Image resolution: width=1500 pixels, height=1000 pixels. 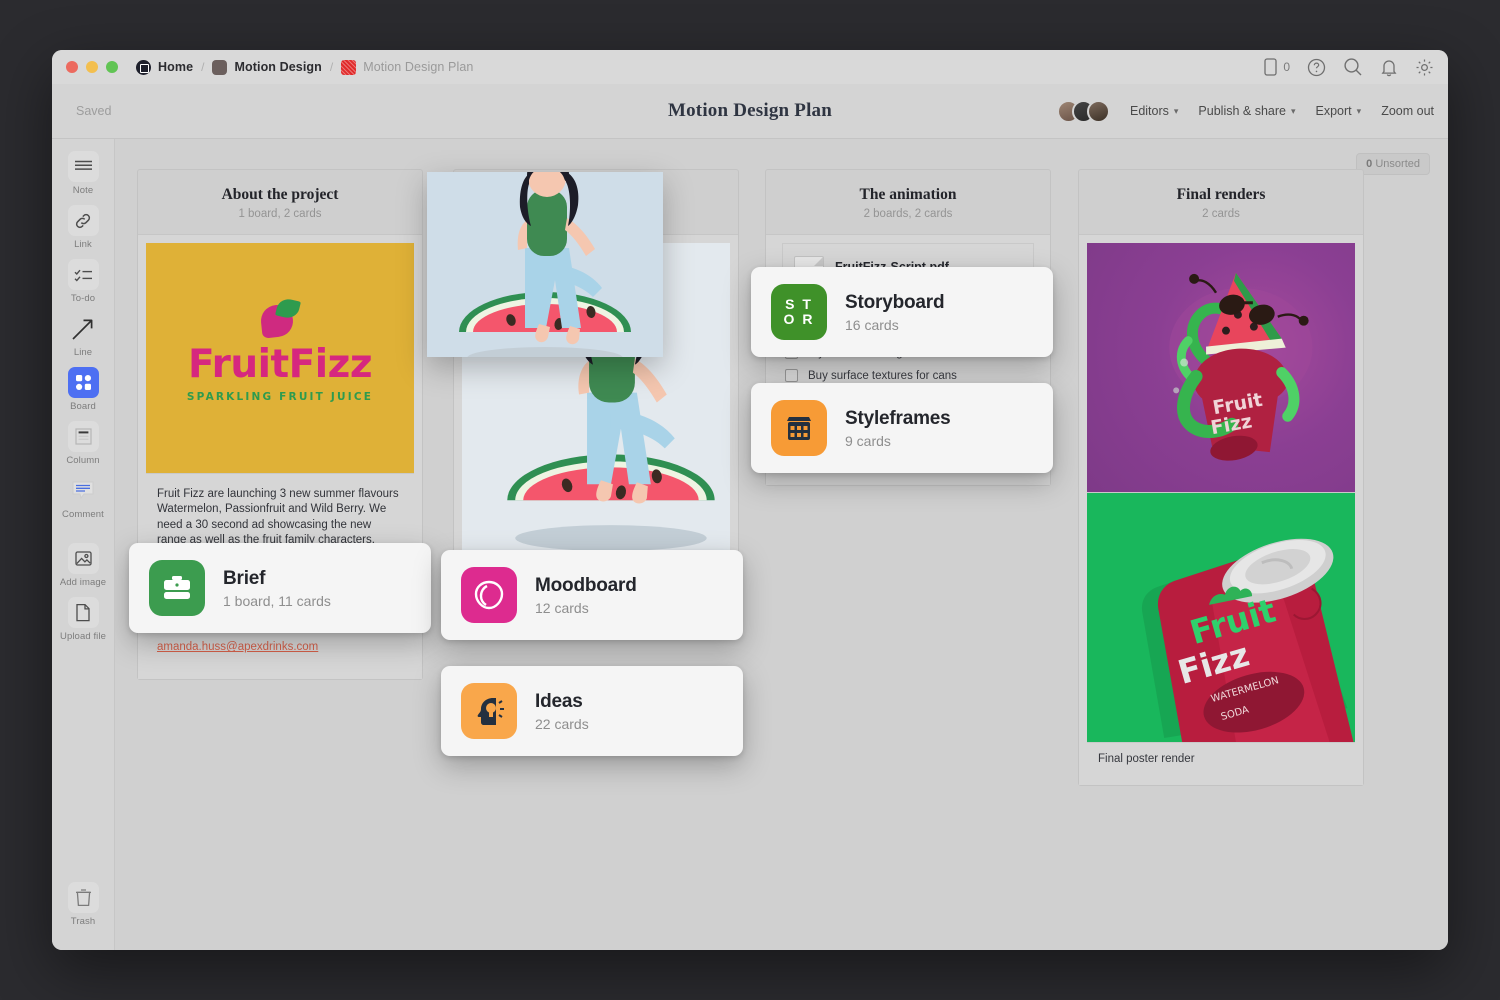 I want to click on sidebar-item-line: Line, so click(x=83, y=335).